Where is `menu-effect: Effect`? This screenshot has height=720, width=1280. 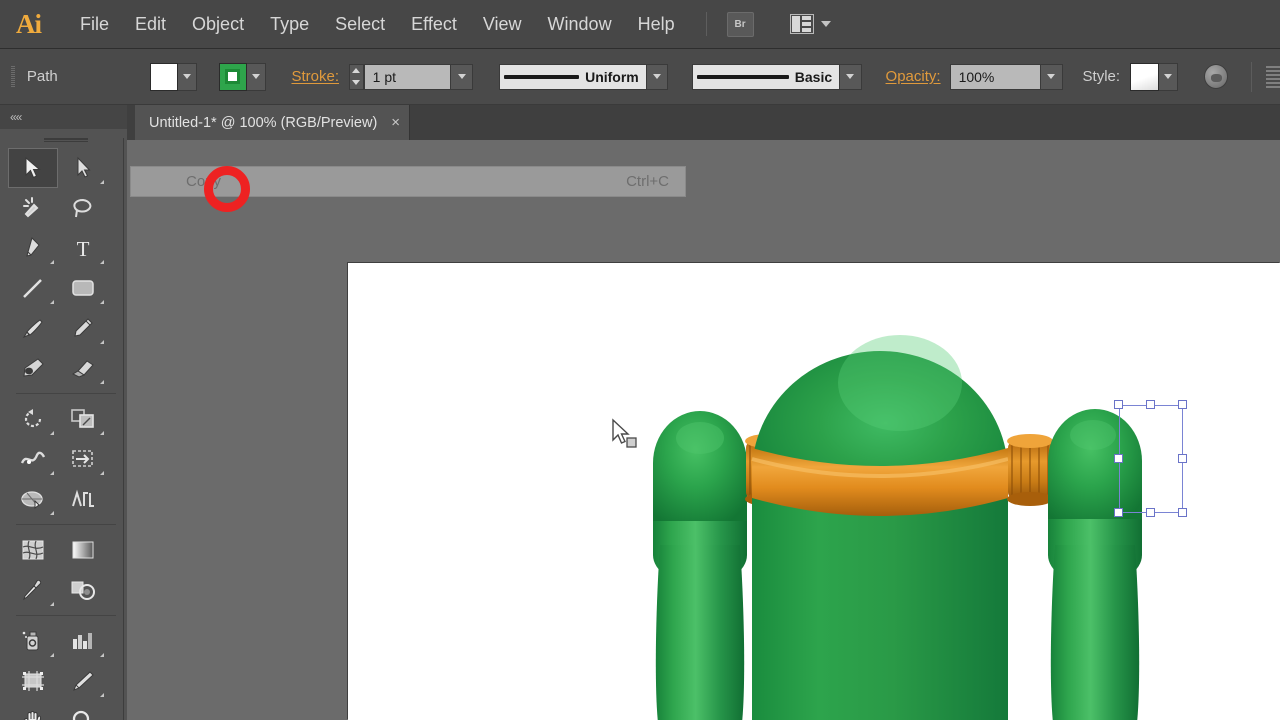
menu-effect: Effect is located at coordinates (434, 24).